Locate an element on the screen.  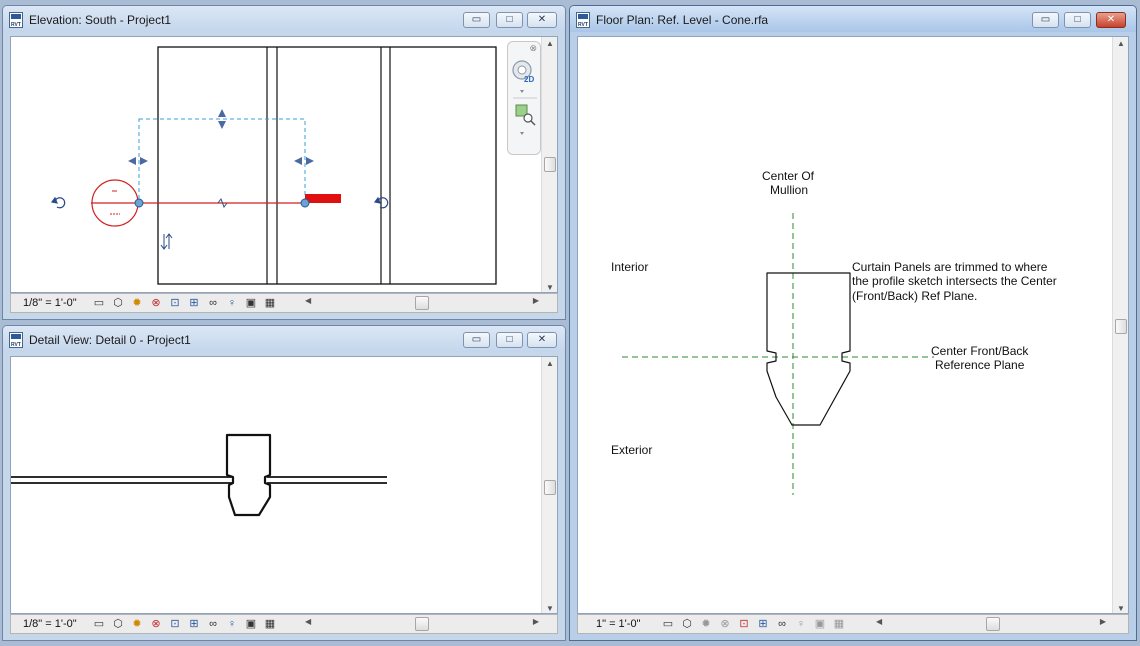
wheel-2d-badge: 2D is located at coordinates (529, 79).